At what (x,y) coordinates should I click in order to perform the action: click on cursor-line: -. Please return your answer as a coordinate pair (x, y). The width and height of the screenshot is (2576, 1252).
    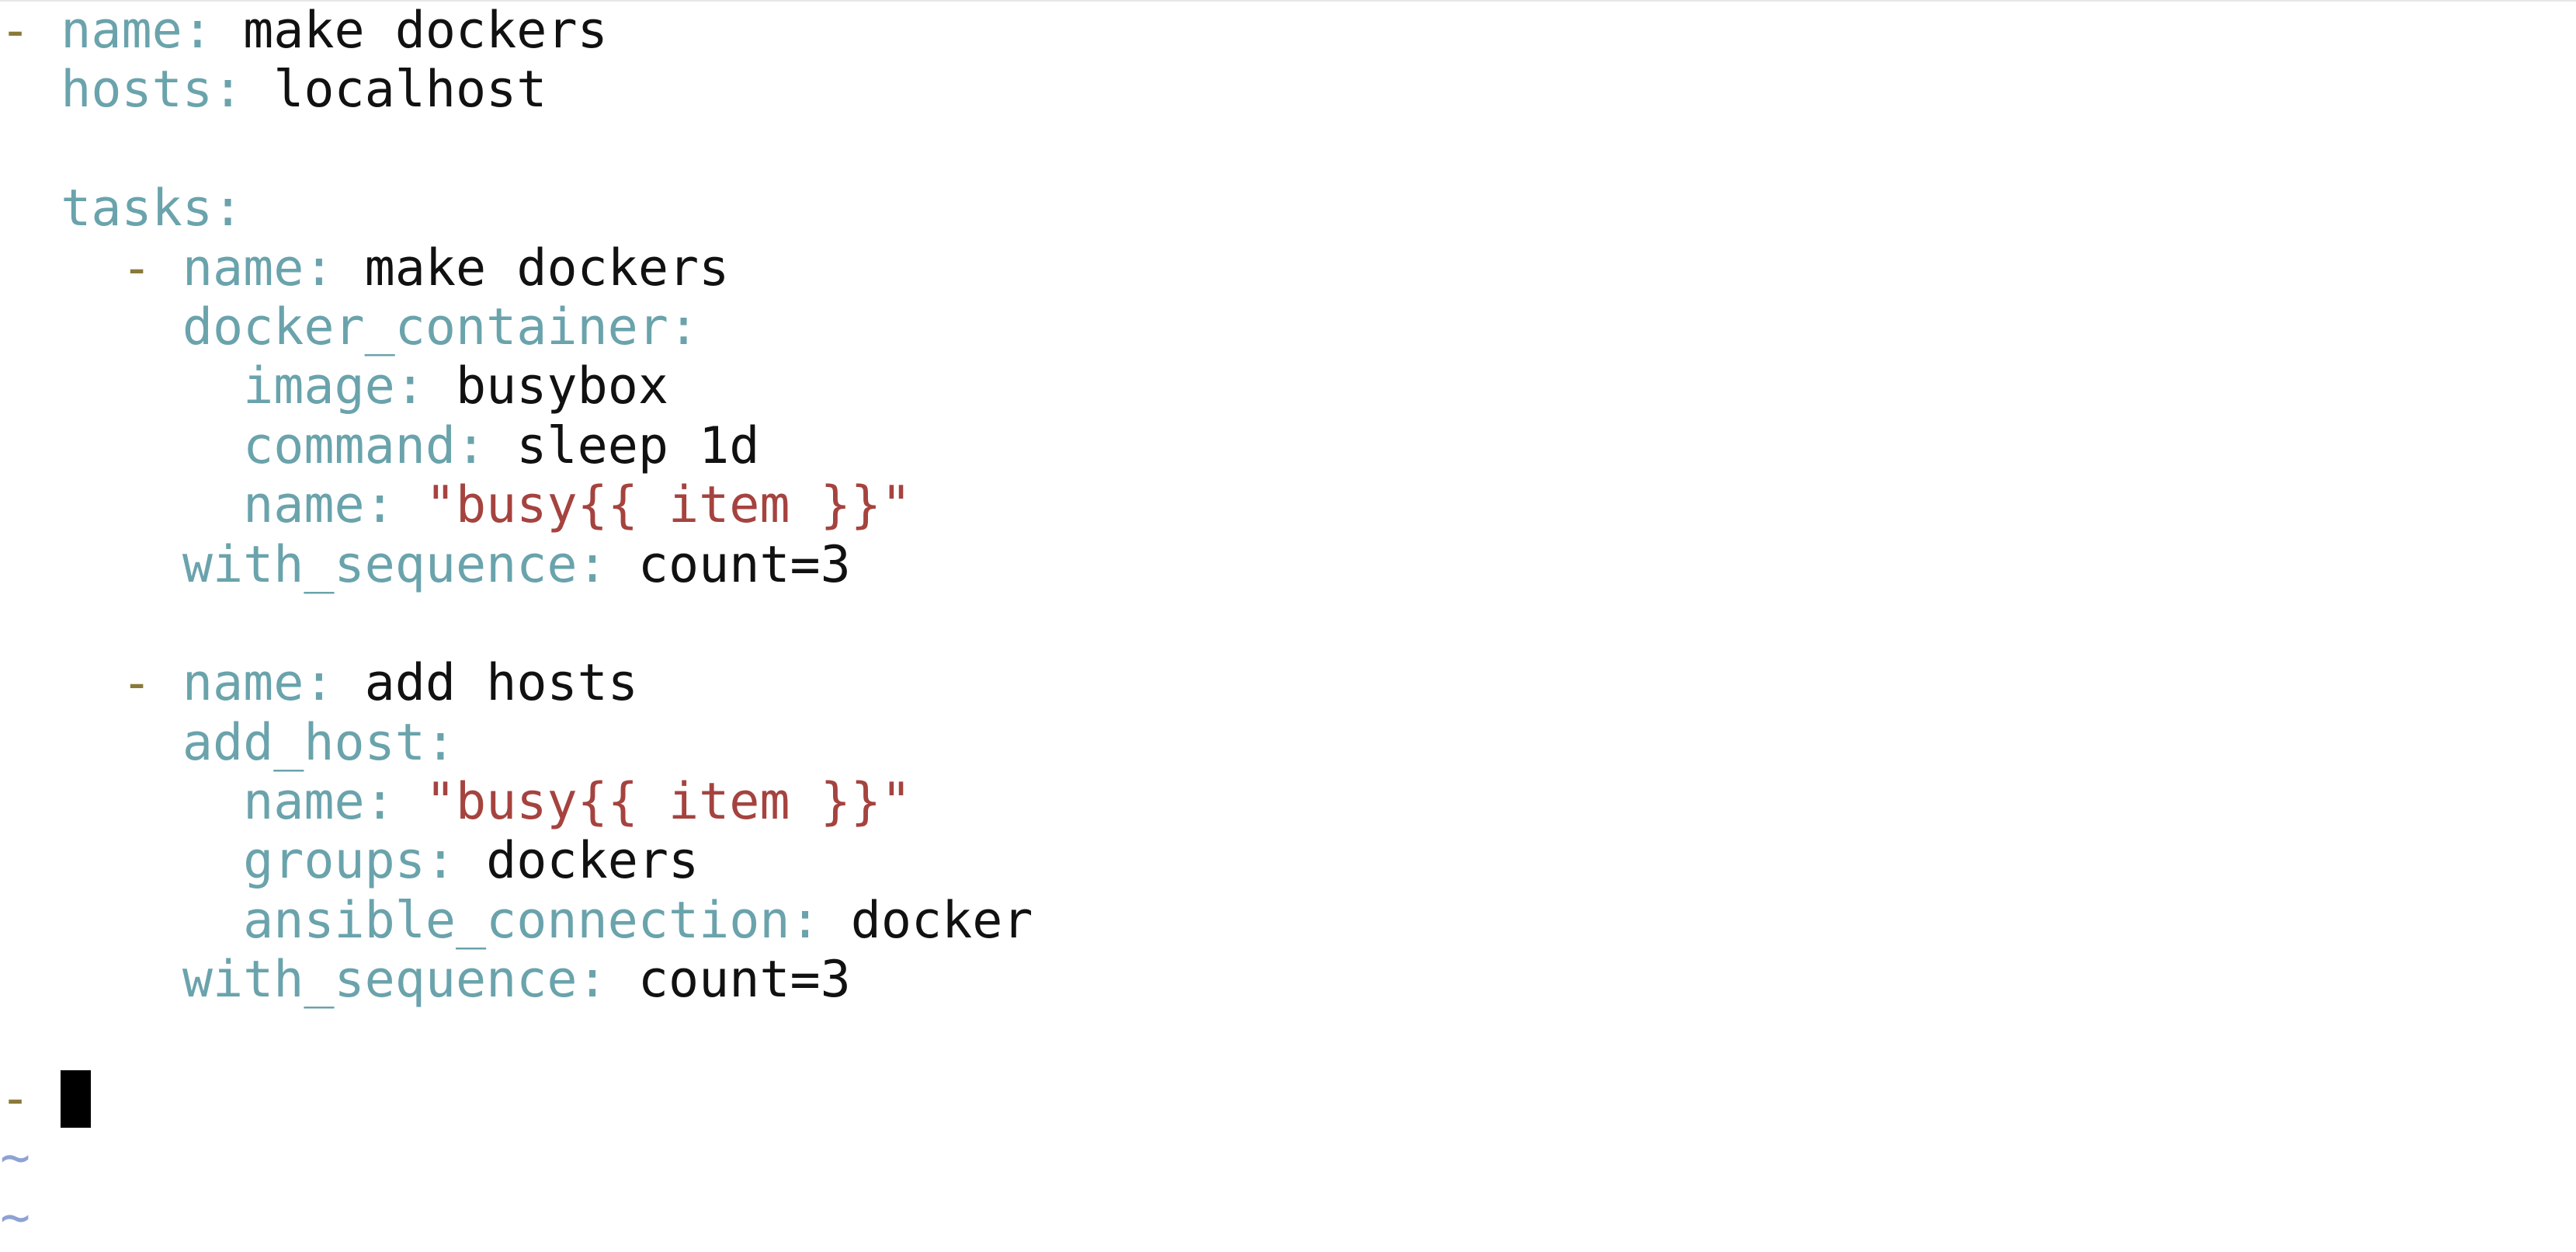
    Looking at the image, I should click on (1288, 1099).